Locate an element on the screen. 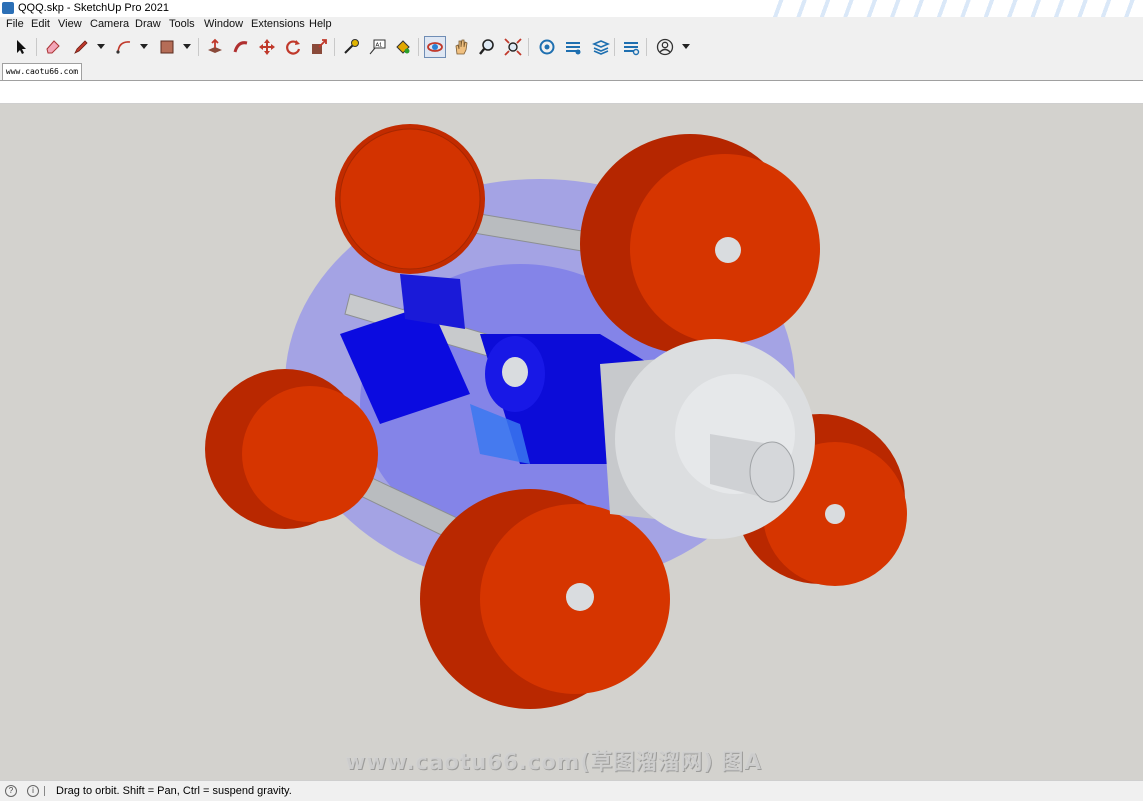 The image size is (1143, 801). sketchup-app-icon is located at coordinates (8, 8).